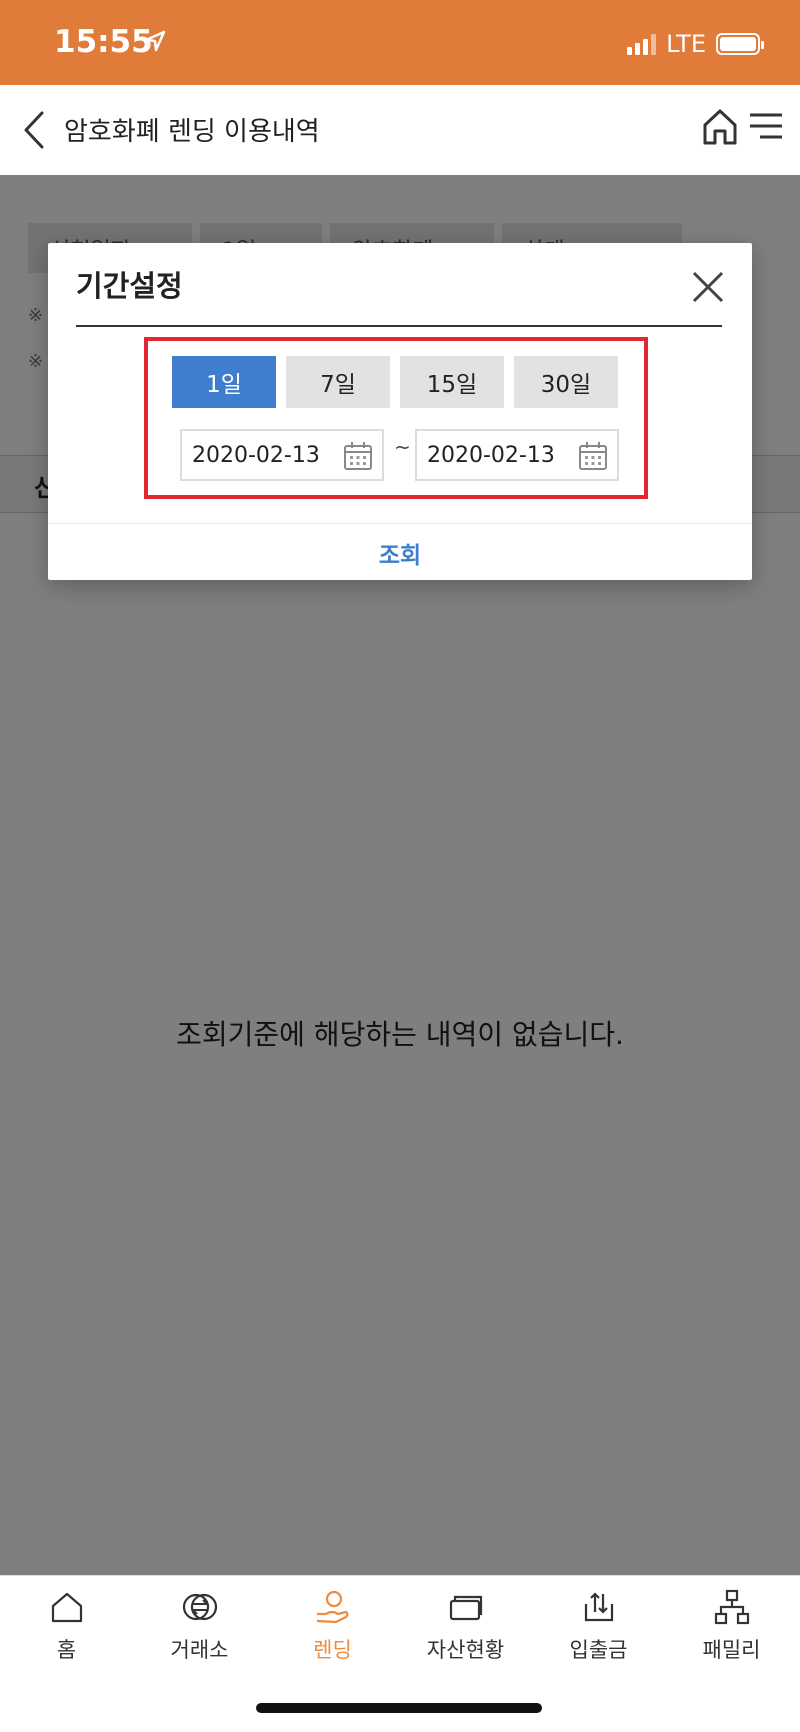  I want to click on tab-deposit: 입출금, so click(598, 1626).